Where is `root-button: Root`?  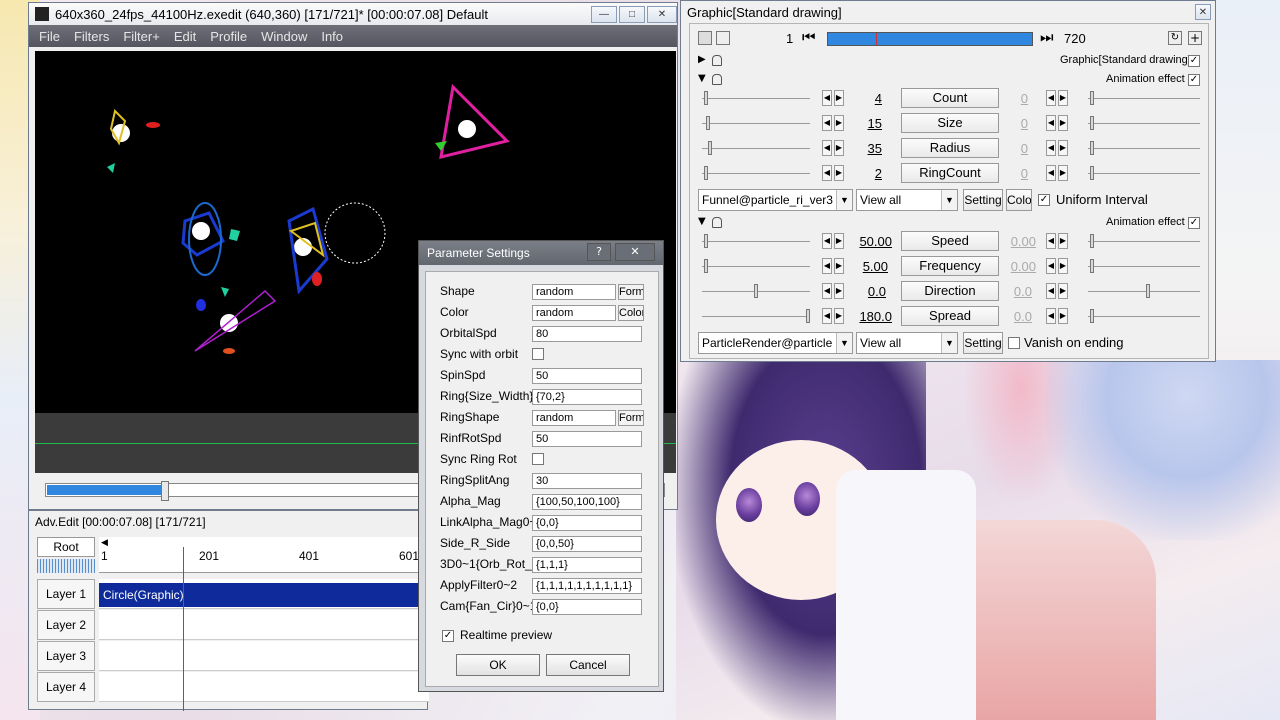
root-button: Root is located at coordinates (66, 547).